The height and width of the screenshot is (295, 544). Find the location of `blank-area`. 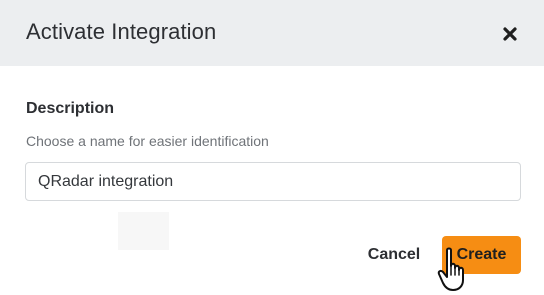

blank-area is located at coordinates (143, 231).